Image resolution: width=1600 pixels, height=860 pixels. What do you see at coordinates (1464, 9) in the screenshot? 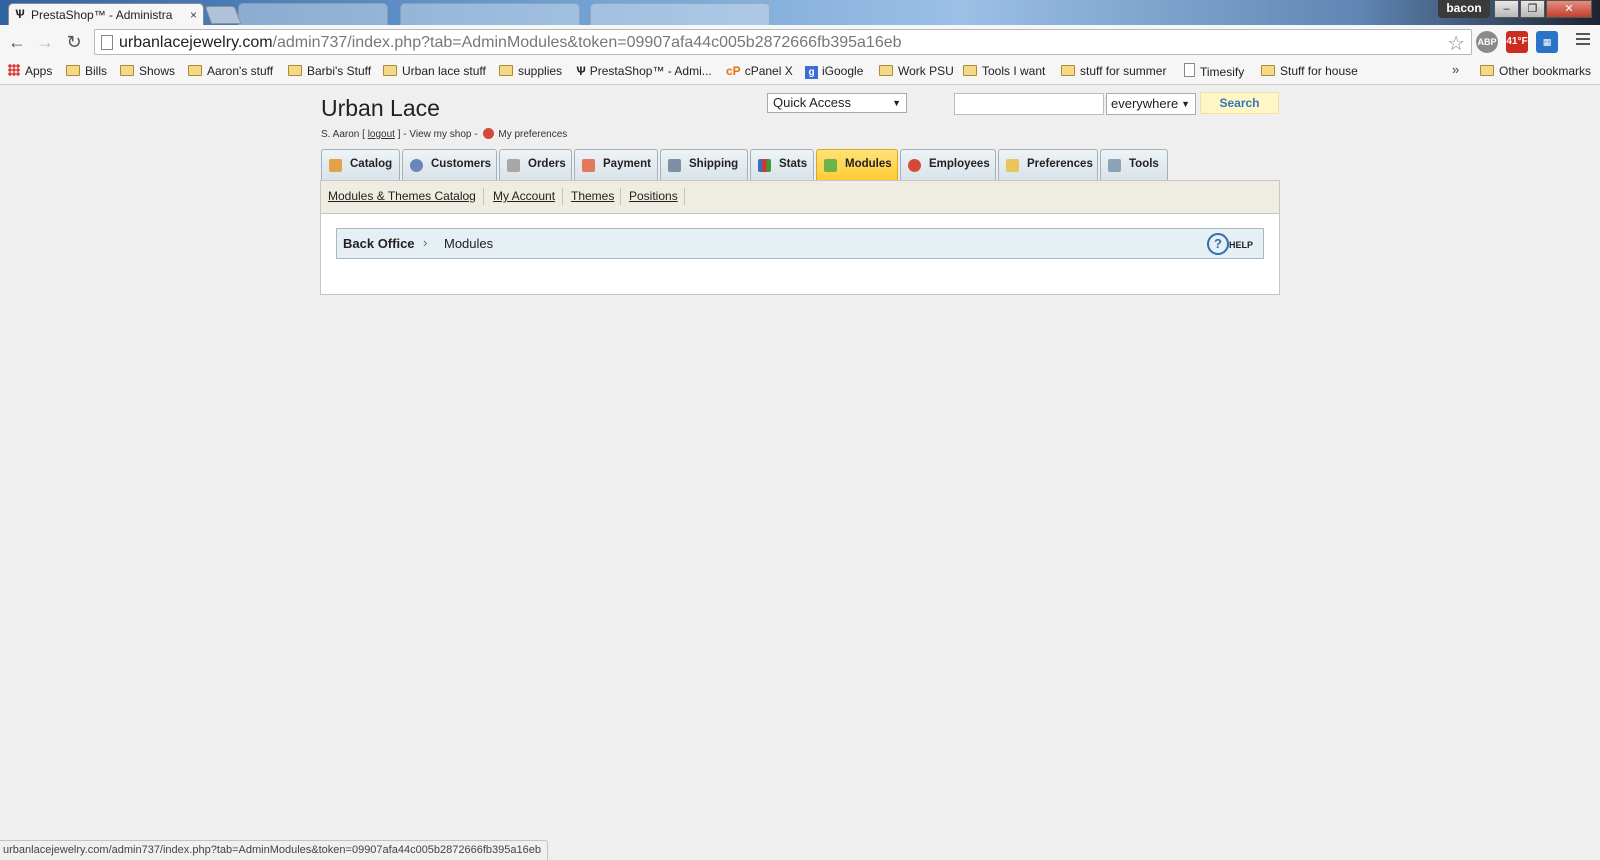
I see `profile-badge: bacon` at bounding box center [1464, 9].